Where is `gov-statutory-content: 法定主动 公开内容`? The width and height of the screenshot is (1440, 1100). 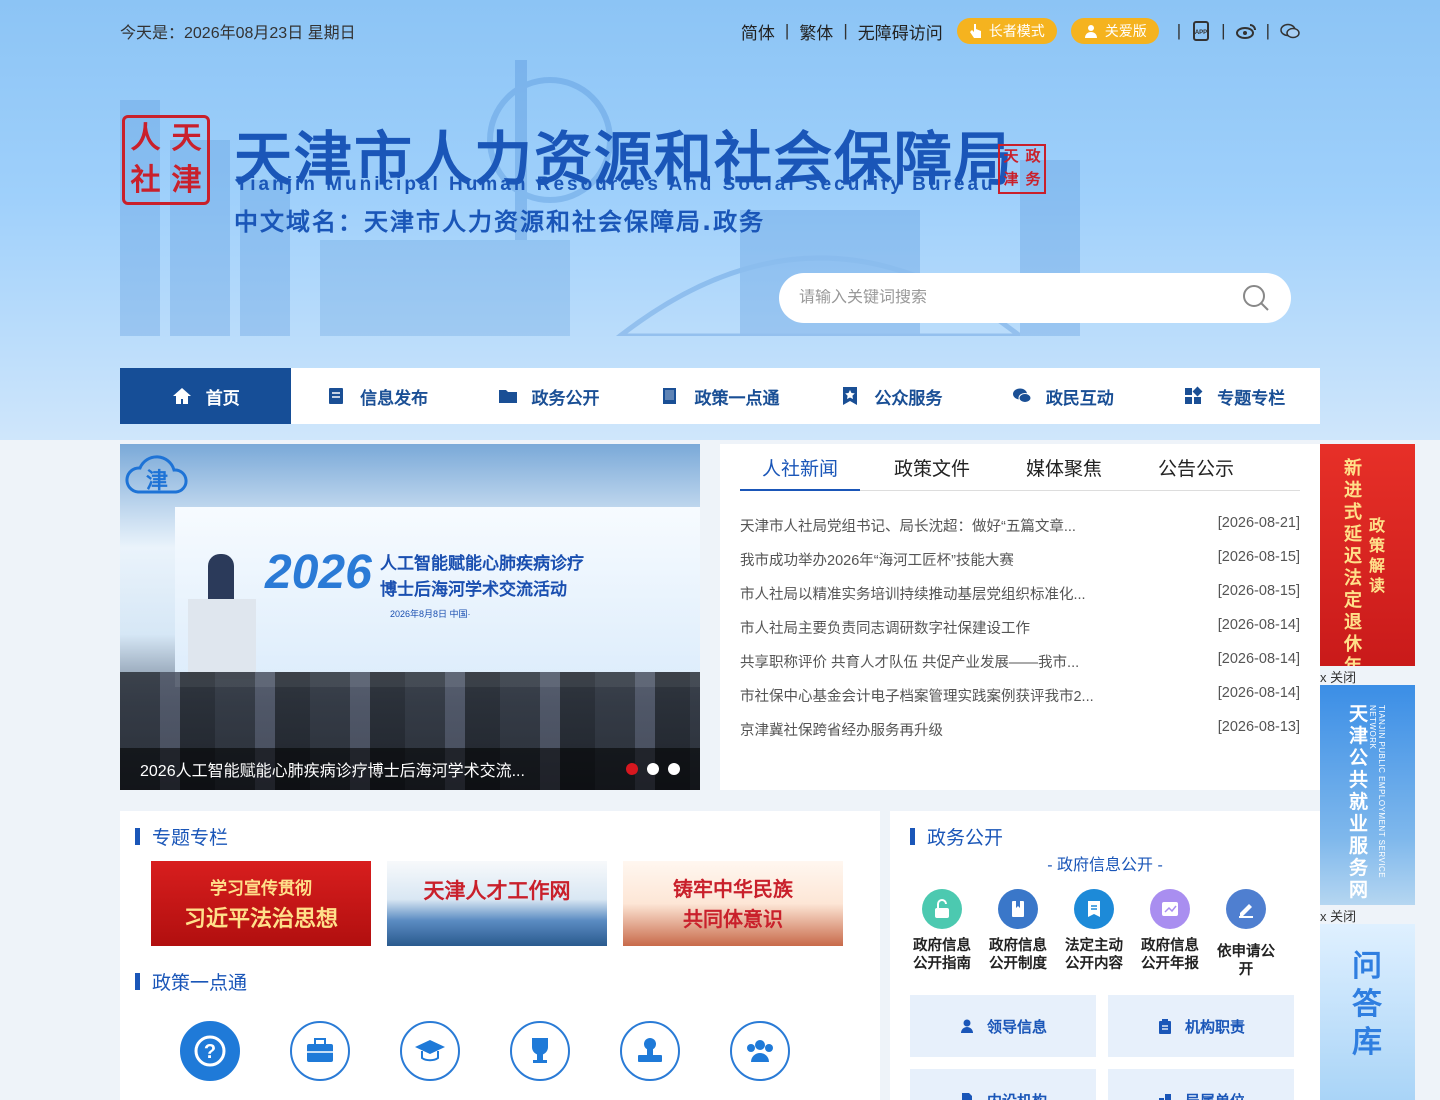
gov-statutory-content: 法定主动 公开内容 is located at coordinates (1094, 934).